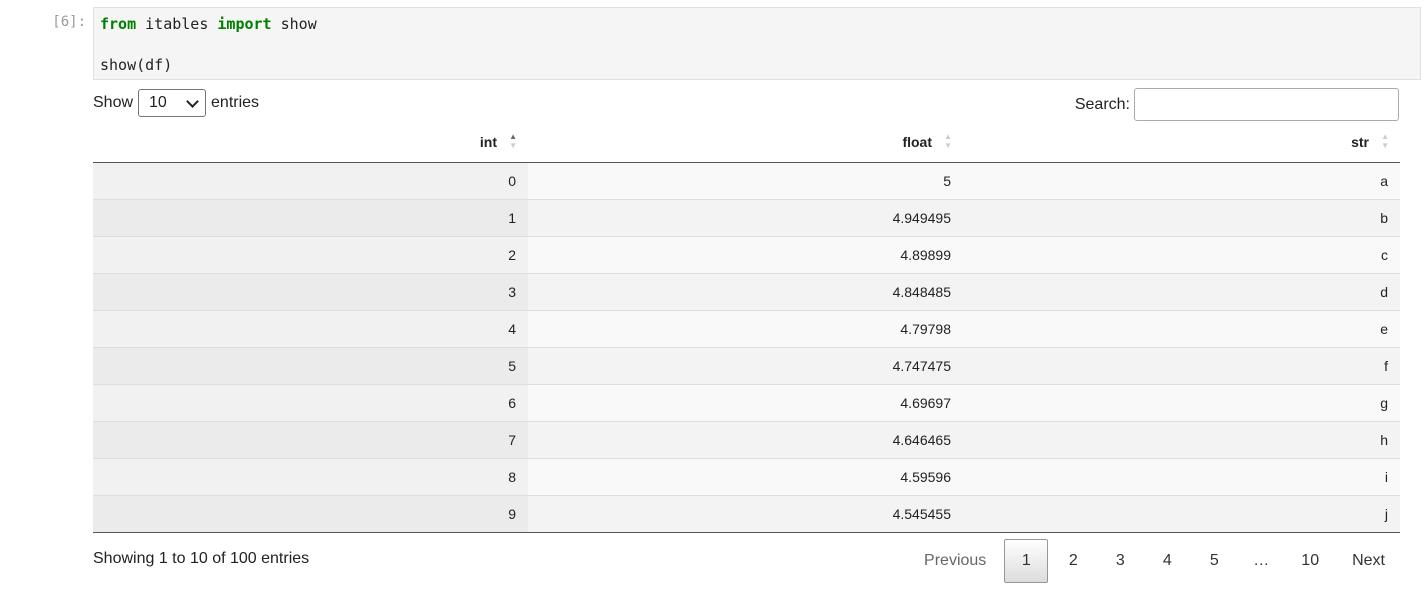  I want to click on table-cell: i, so click(1181, 476).